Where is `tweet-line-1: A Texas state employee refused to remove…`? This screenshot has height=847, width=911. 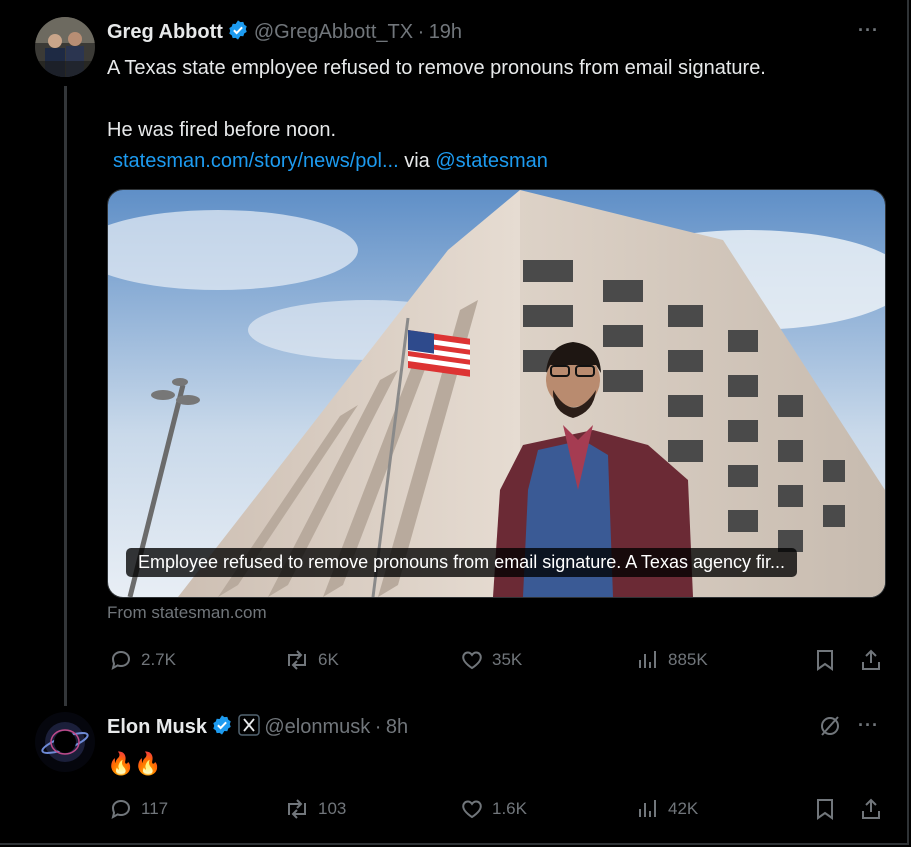 tweet-line-1: A Texas state employee refused to remove… is located at coordinates (436, 68).